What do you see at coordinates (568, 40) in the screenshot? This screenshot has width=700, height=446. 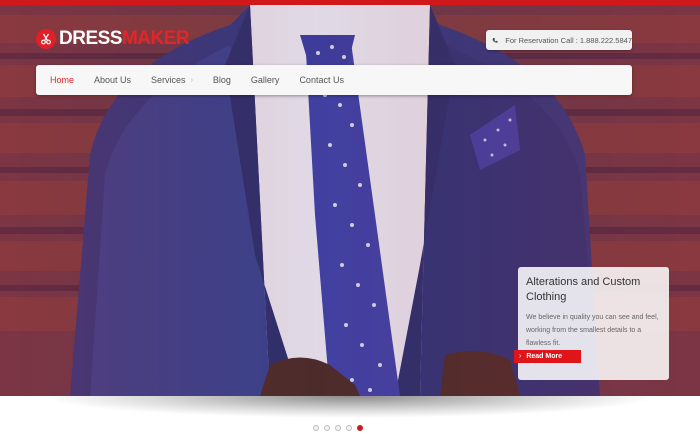 I see `reservation-text: For Reservation Call : 1.888.222.5847` at bounding box center [568, 40].